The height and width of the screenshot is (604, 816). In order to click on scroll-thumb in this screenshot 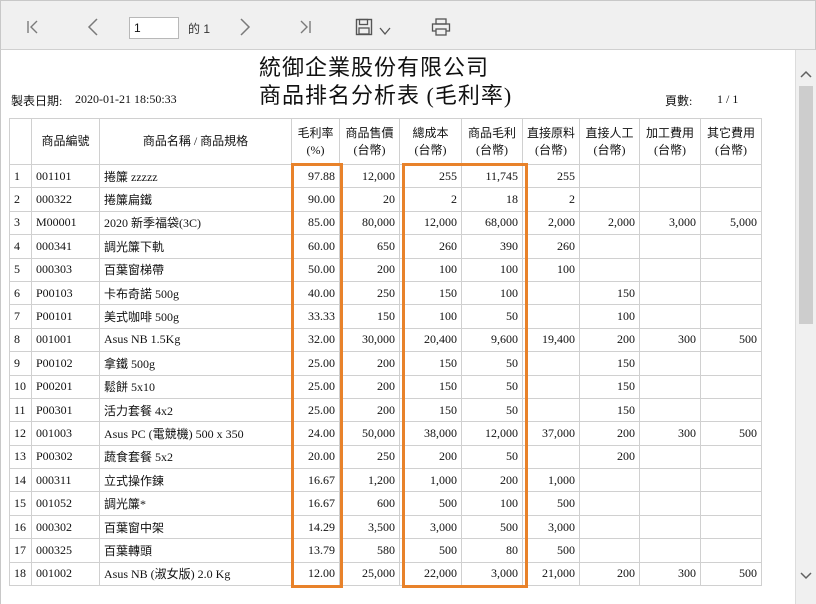, I will do `click(806, 205)`.